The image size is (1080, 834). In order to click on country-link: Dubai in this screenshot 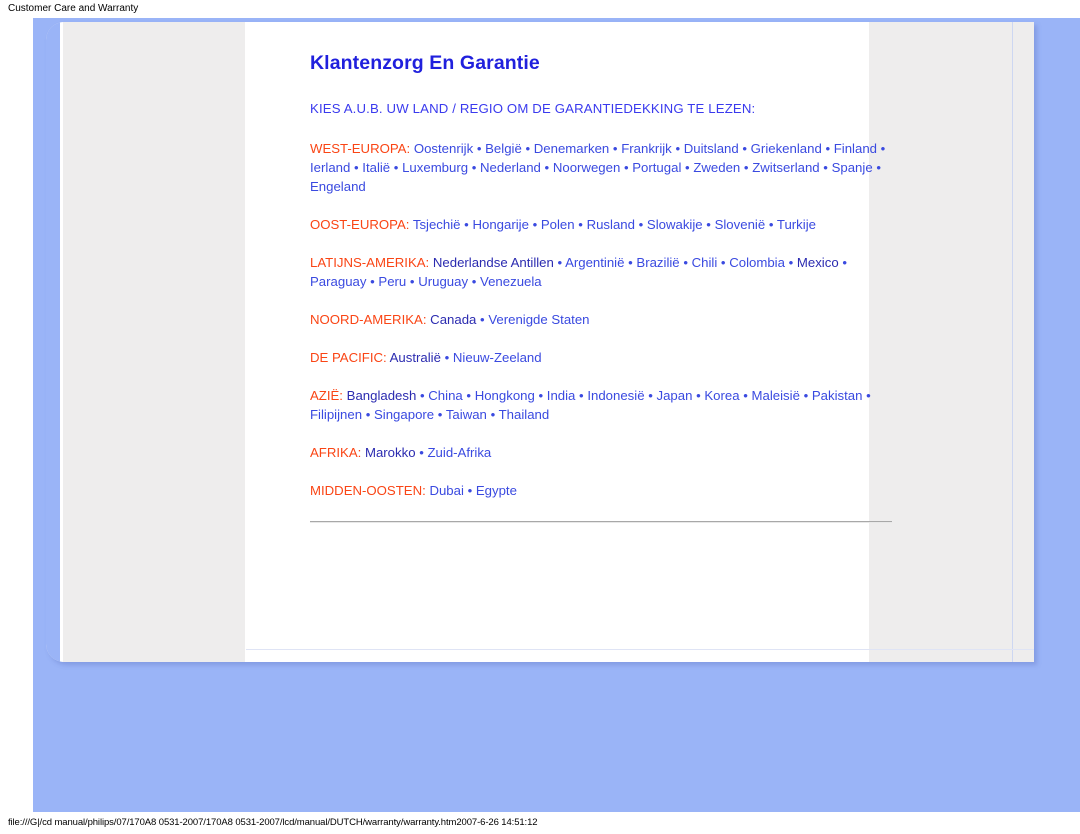, I will do `click(446, 490)`.